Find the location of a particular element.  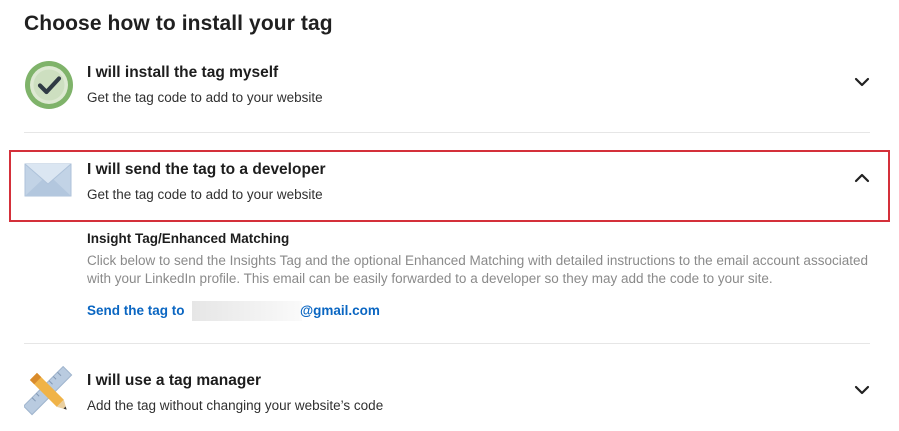

email-domain: @gmail.com is located at coordinates (340, 310).